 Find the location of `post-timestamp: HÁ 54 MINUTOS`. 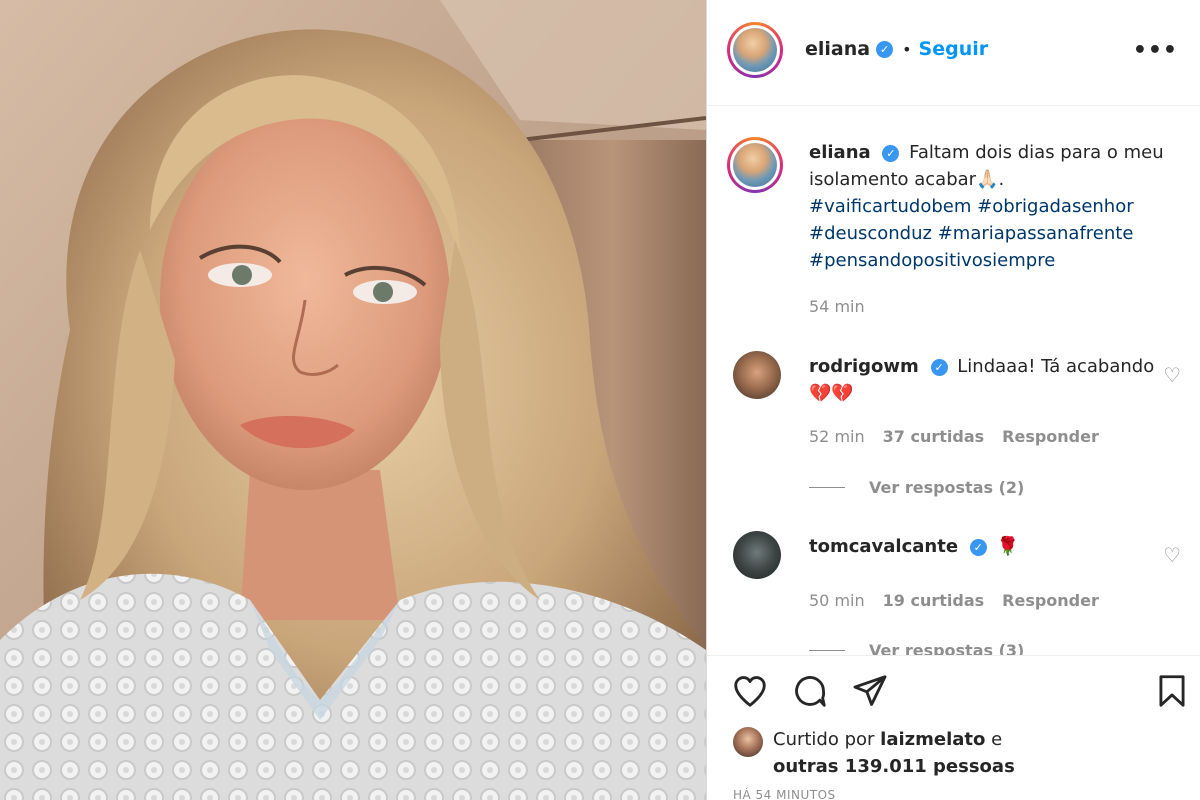

post-timestamp: HÁ 54 MINUTOS is located at coordinates (784, 794).